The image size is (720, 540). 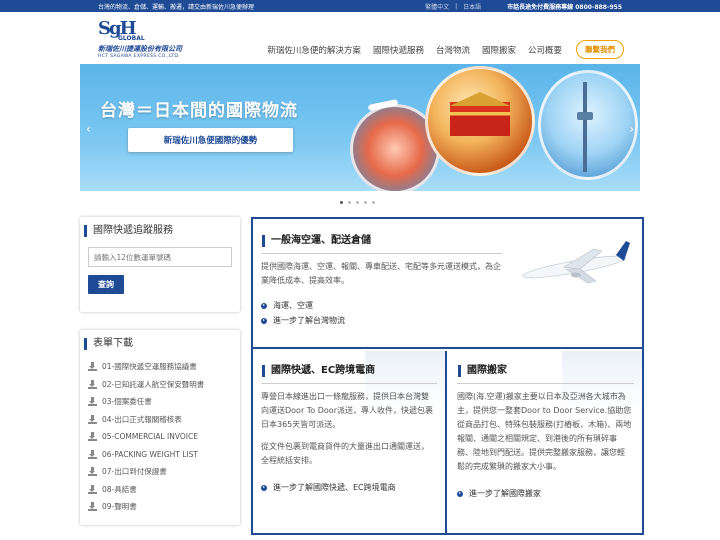 I want to click on nav-moving: 國際搬家, so click(x=499, y=50).